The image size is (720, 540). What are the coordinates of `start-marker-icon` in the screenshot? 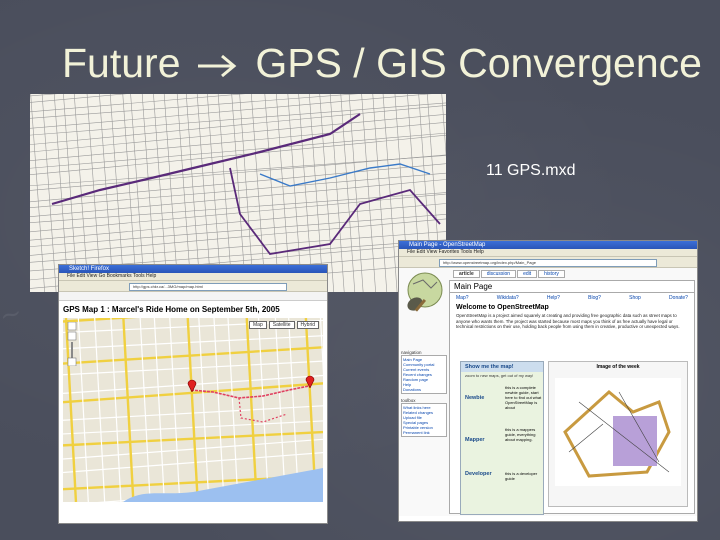 It's located at (192, 387).